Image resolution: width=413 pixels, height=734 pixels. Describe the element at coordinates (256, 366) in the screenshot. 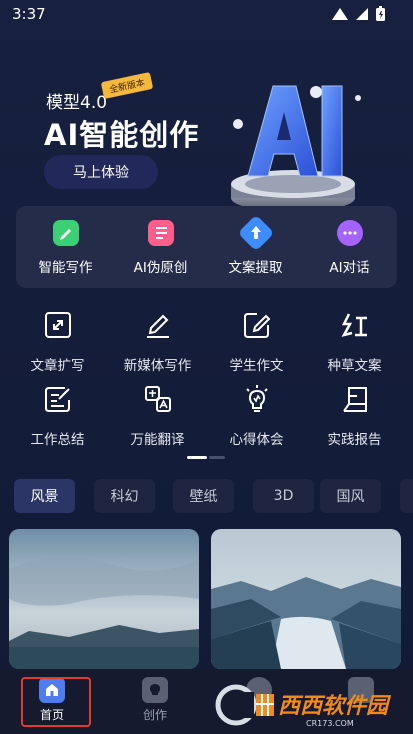

I see `tool-label: 学生作文` at that location.